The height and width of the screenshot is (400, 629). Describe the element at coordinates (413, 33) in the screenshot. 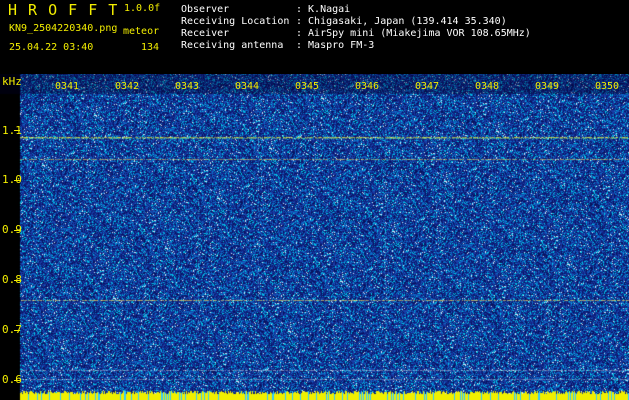

I see `info-value-receiver: : AirSpy mini (Miakejima VOR 108.65MHz)` at that location.